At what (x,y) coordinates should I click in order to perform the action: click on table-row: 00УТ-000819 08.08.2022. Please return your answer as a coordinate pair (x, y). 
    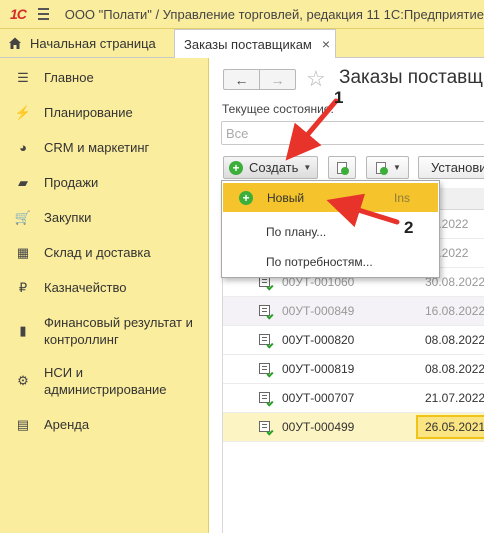
    Looking at the image, I should click on (353, 369).